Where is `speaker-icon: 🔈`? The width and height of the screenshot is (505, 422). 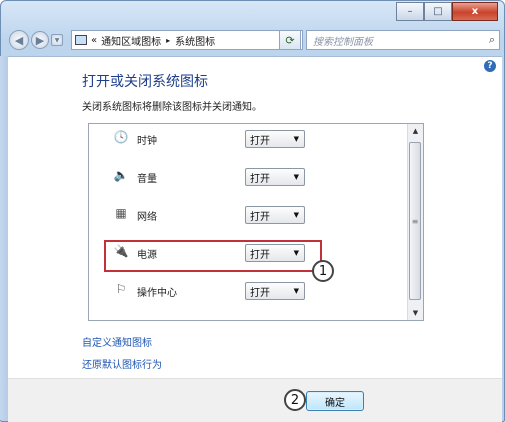
speaker-icon: 🔈 is located at coordinates (121, 175).